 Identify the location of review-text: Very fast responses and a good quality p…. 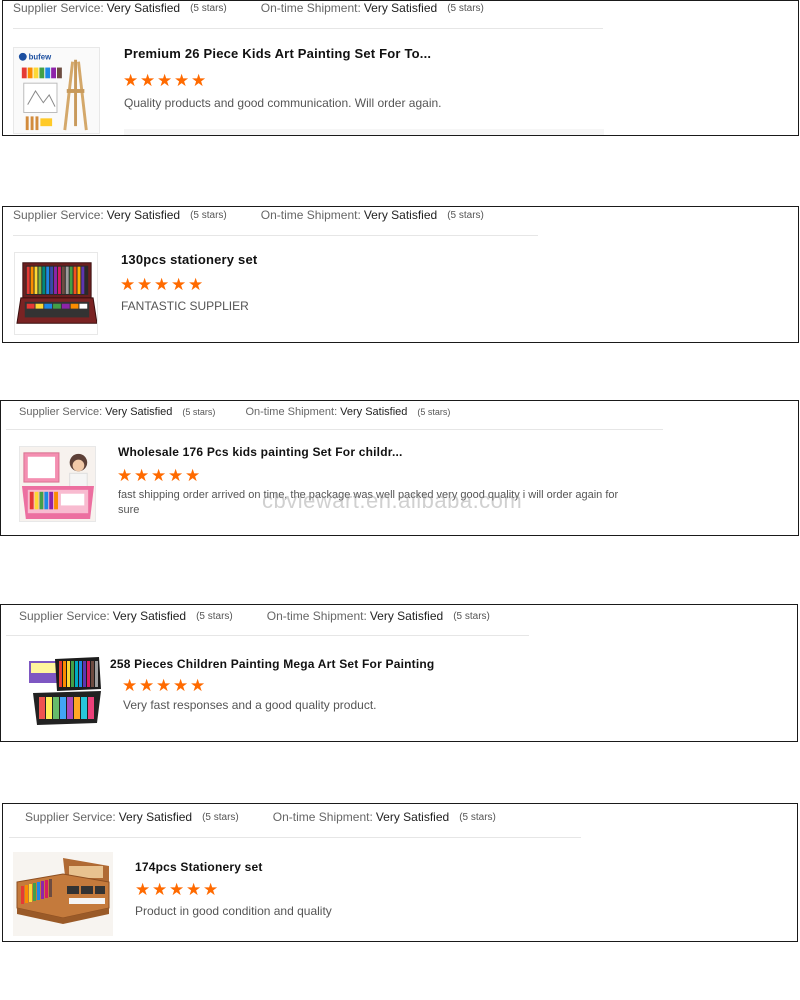
(250, 705).